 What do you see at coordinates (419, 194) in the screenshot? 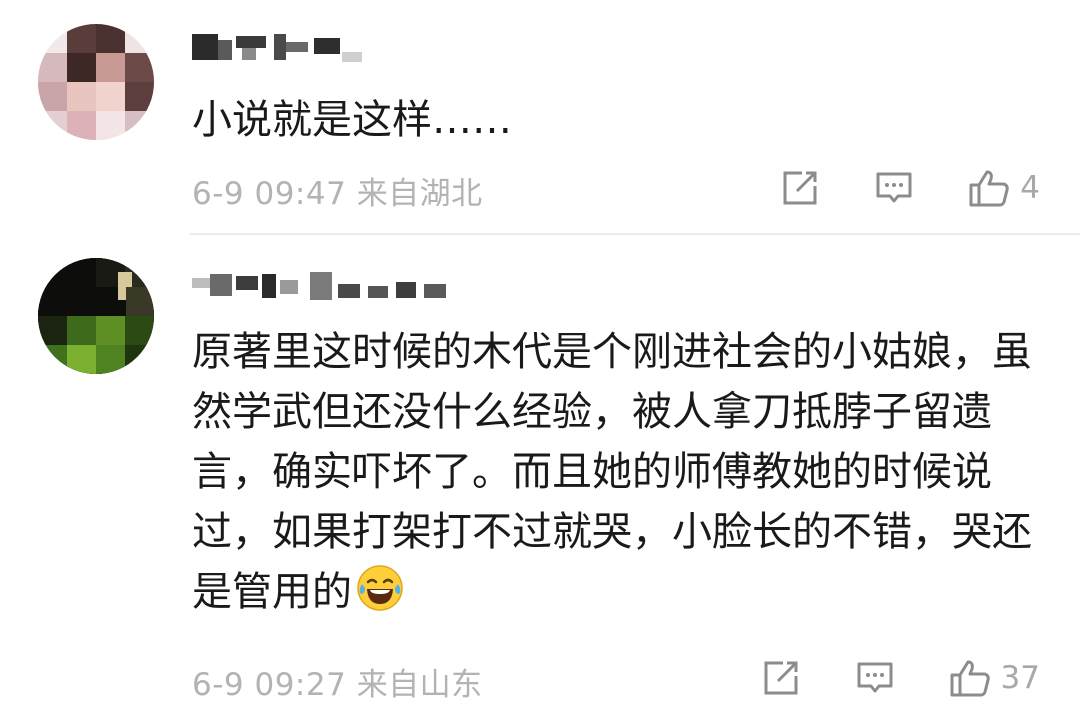
I see `comment-location: 来自湖北` at bounding box center [419, 194].